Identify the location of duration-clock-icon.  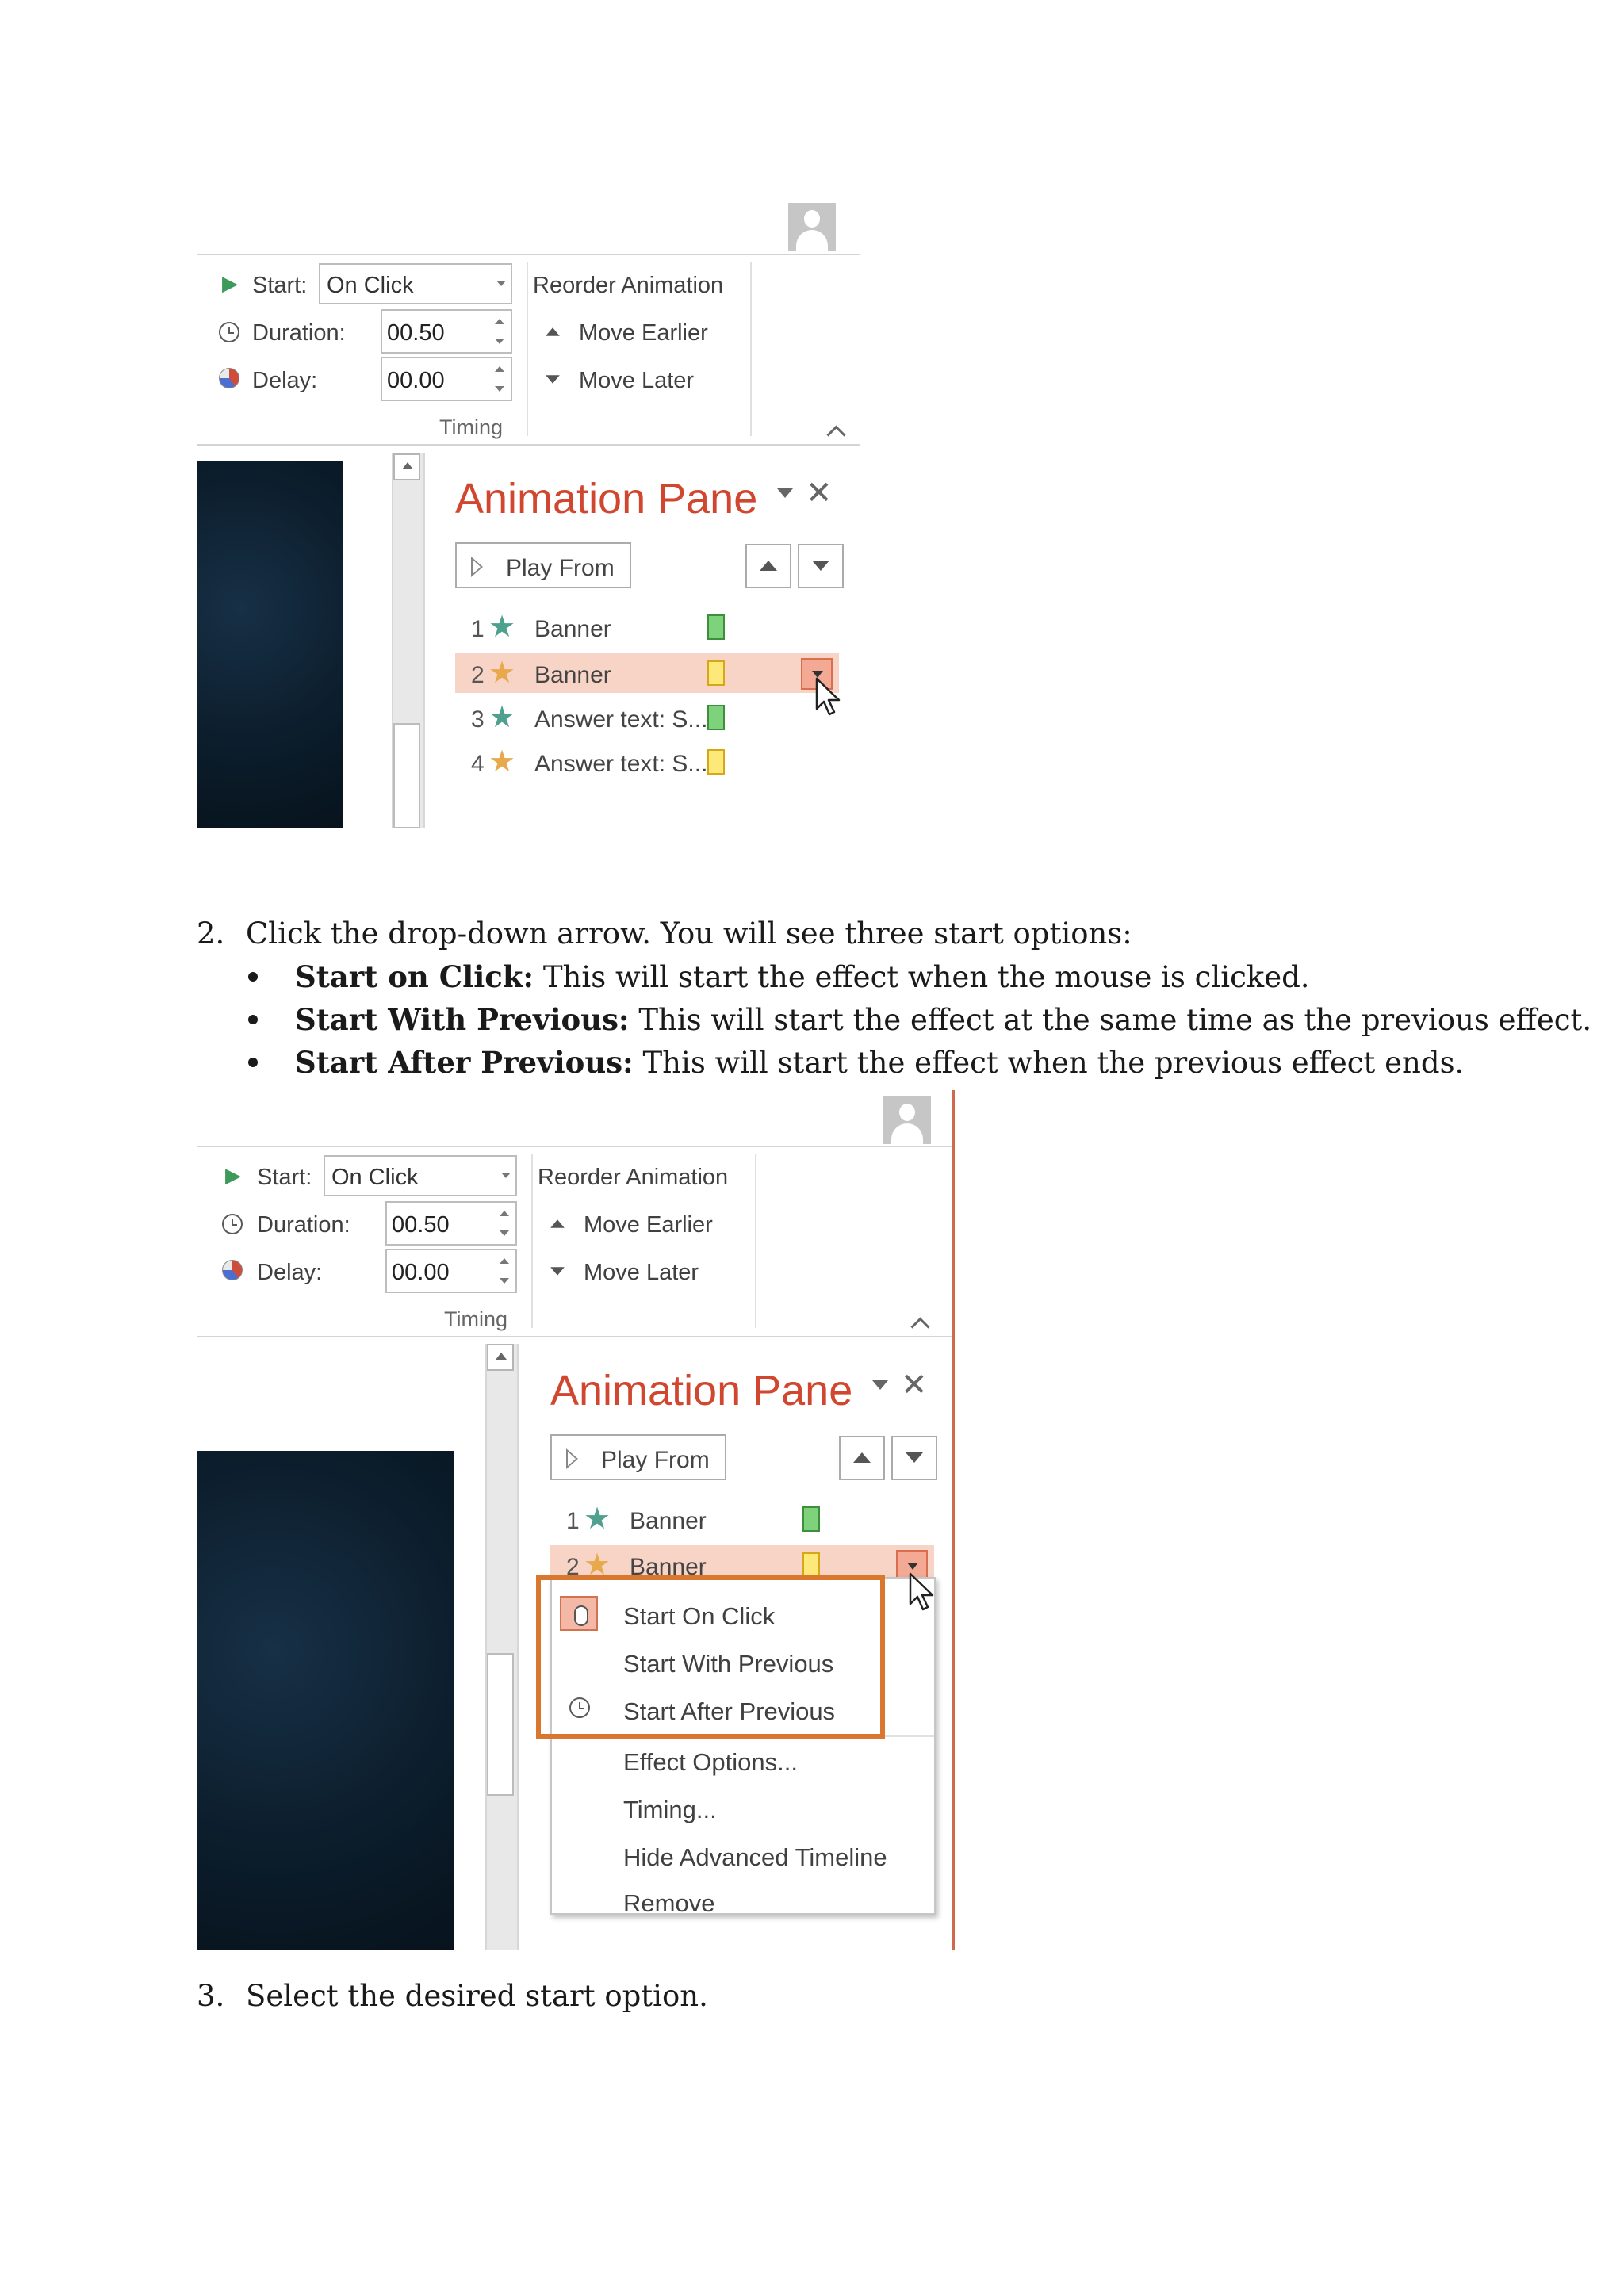
(229, 332).